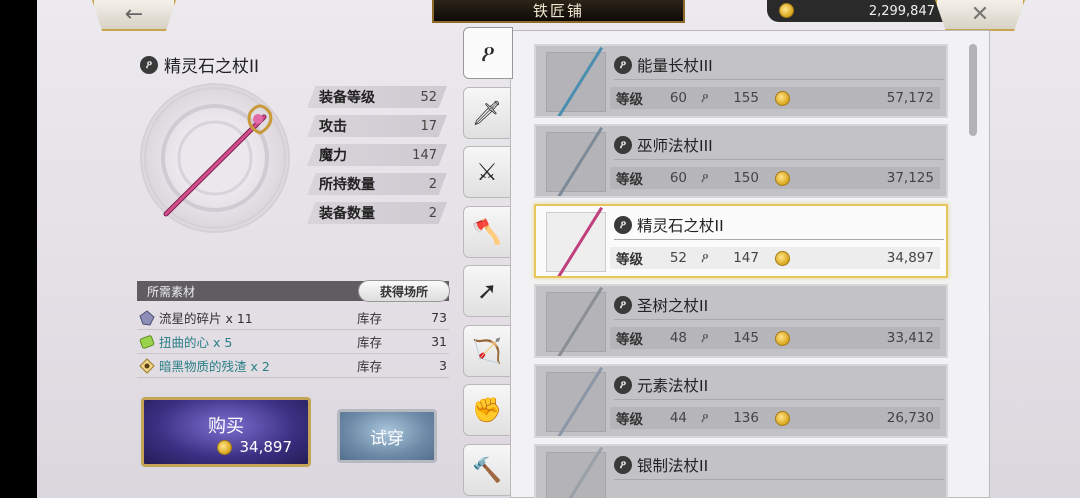 Image resolution: width=1080 pixels, height=498 pixels. Describe the element at coordinates (377, 213) in the screenshot. I see `stat-row: 装备数量 2` at that location.